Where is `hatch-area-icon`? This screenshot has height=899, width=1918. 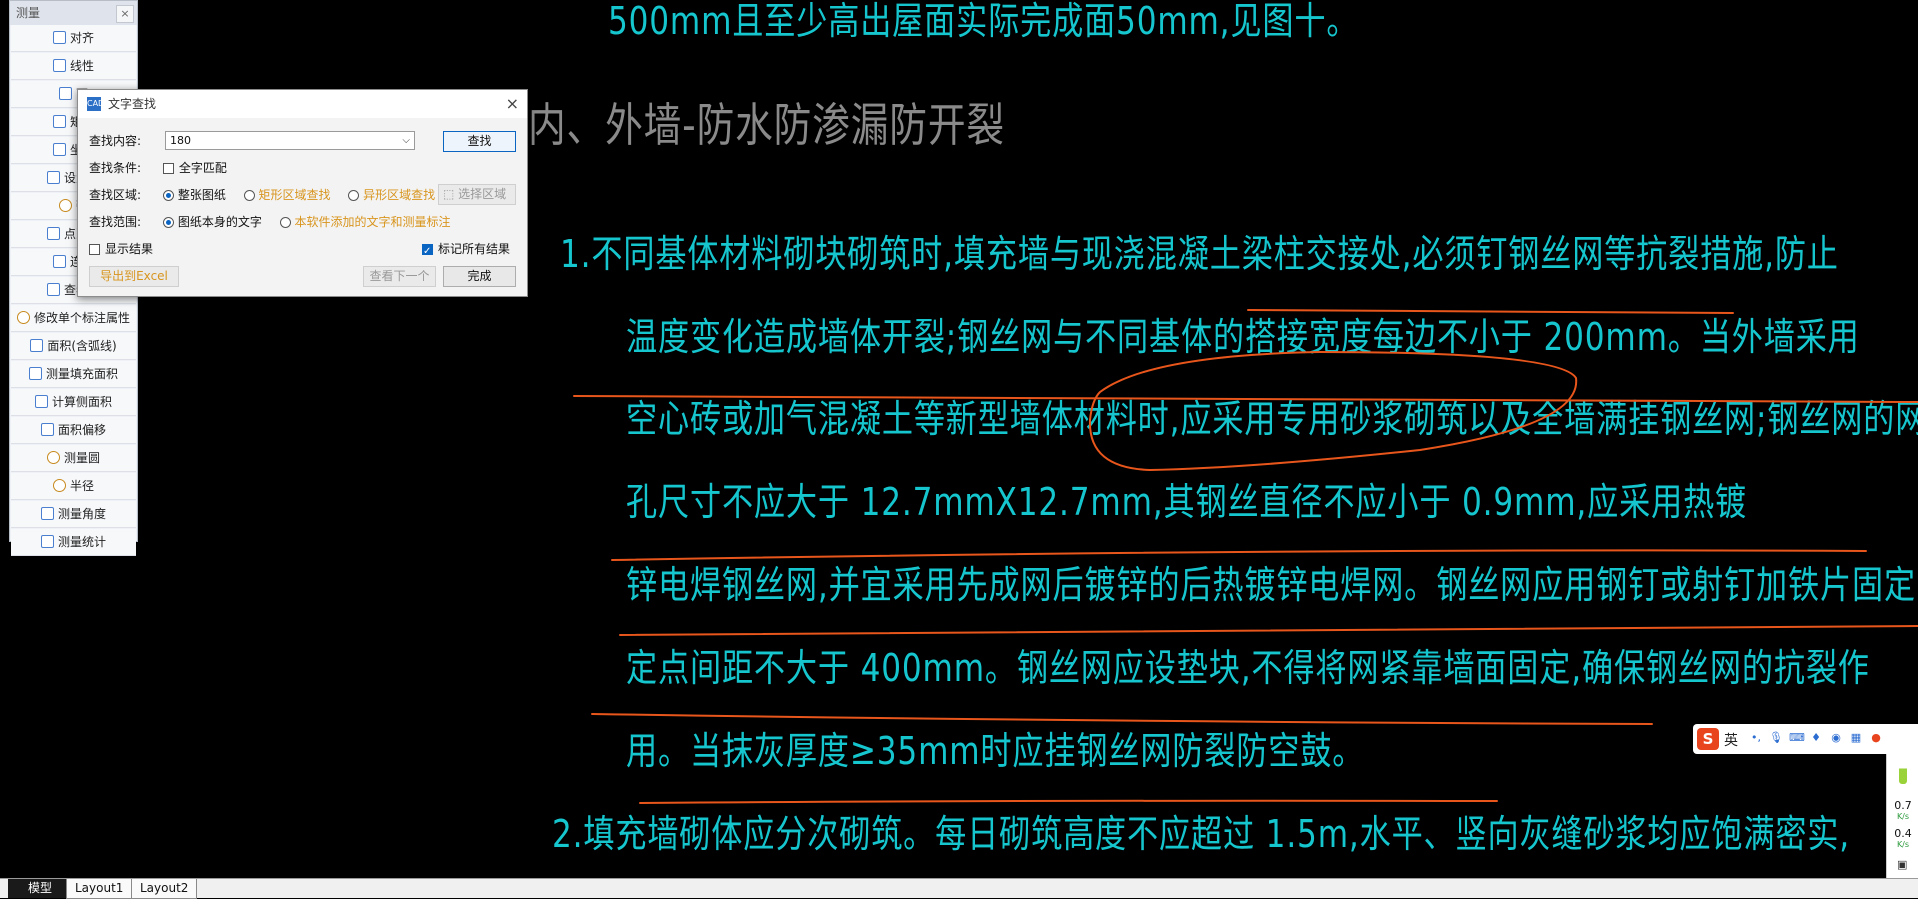 hatch-area-icon is located at coordinates (35, 373).